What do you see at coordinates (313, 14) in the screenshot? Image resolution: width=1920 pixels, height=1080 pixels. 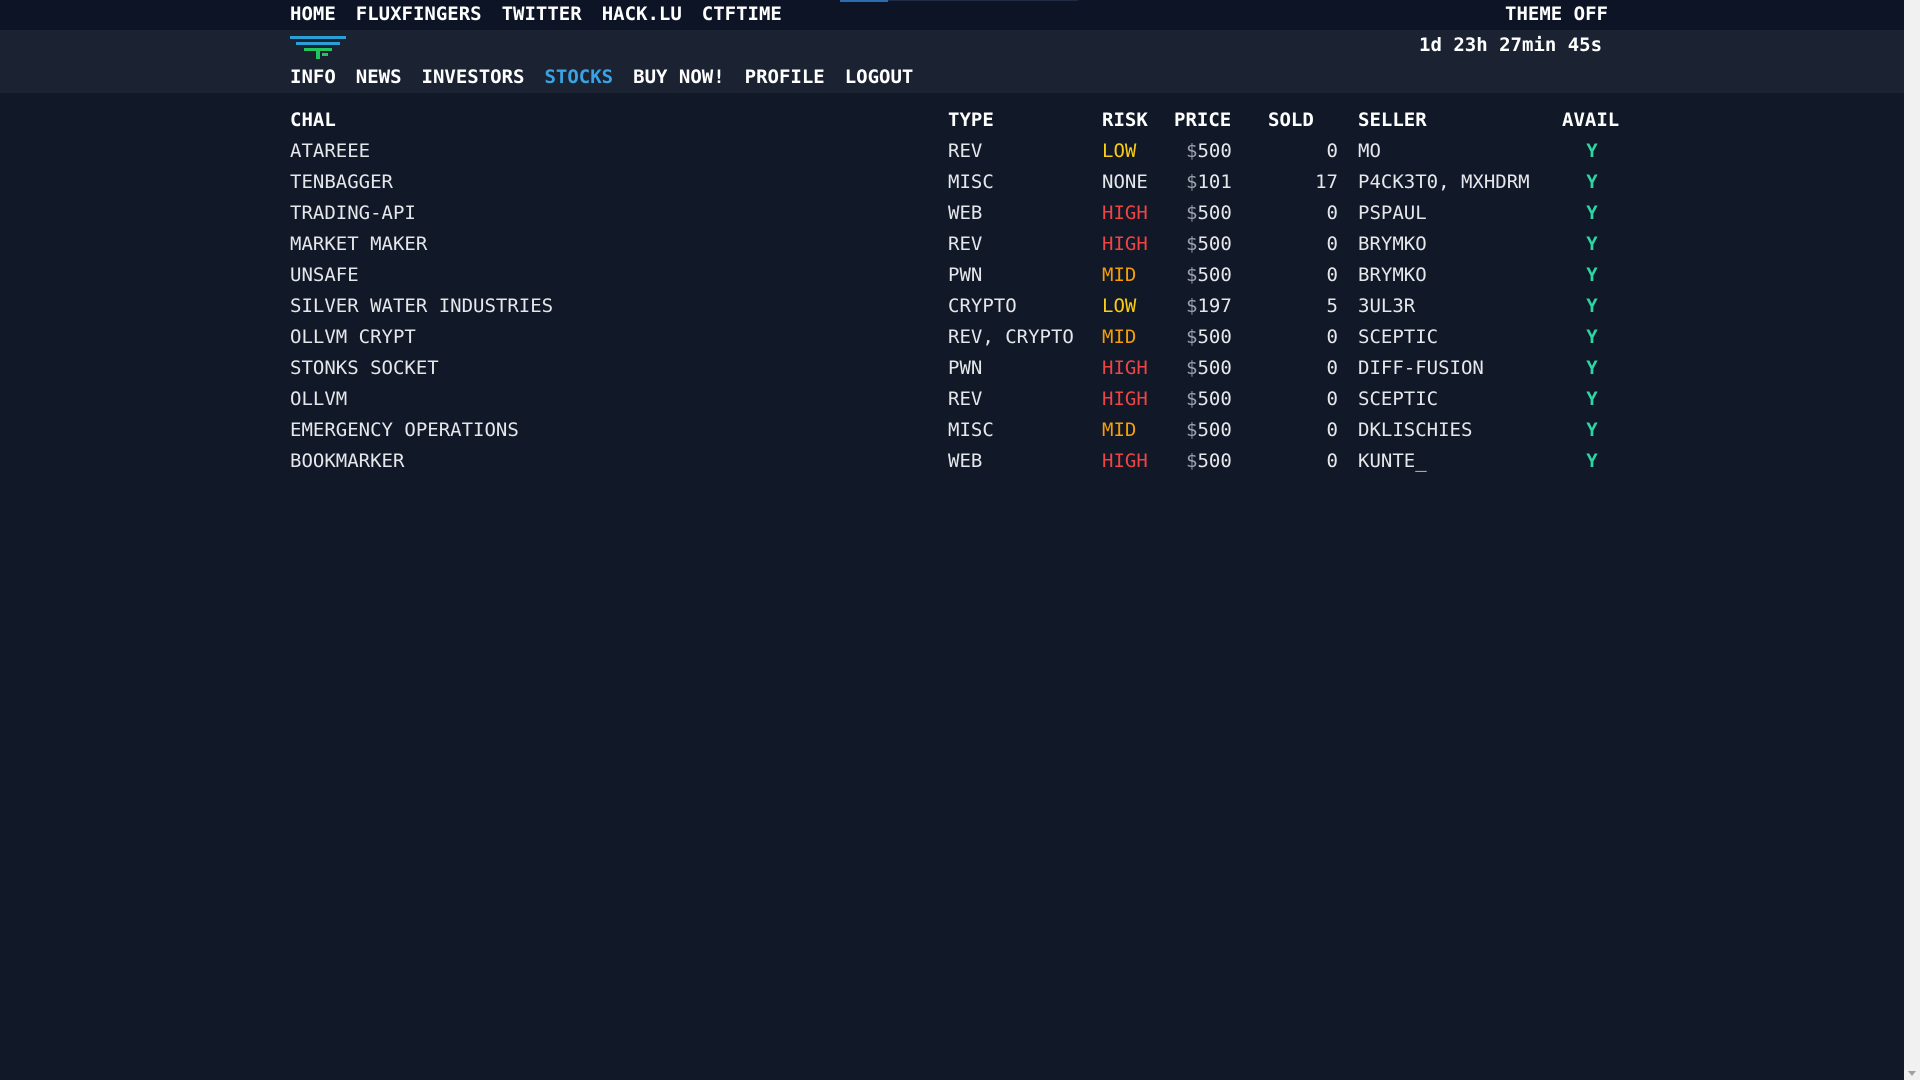 I see `topnav-home-link: HOME` at bounding box center [313, 14].